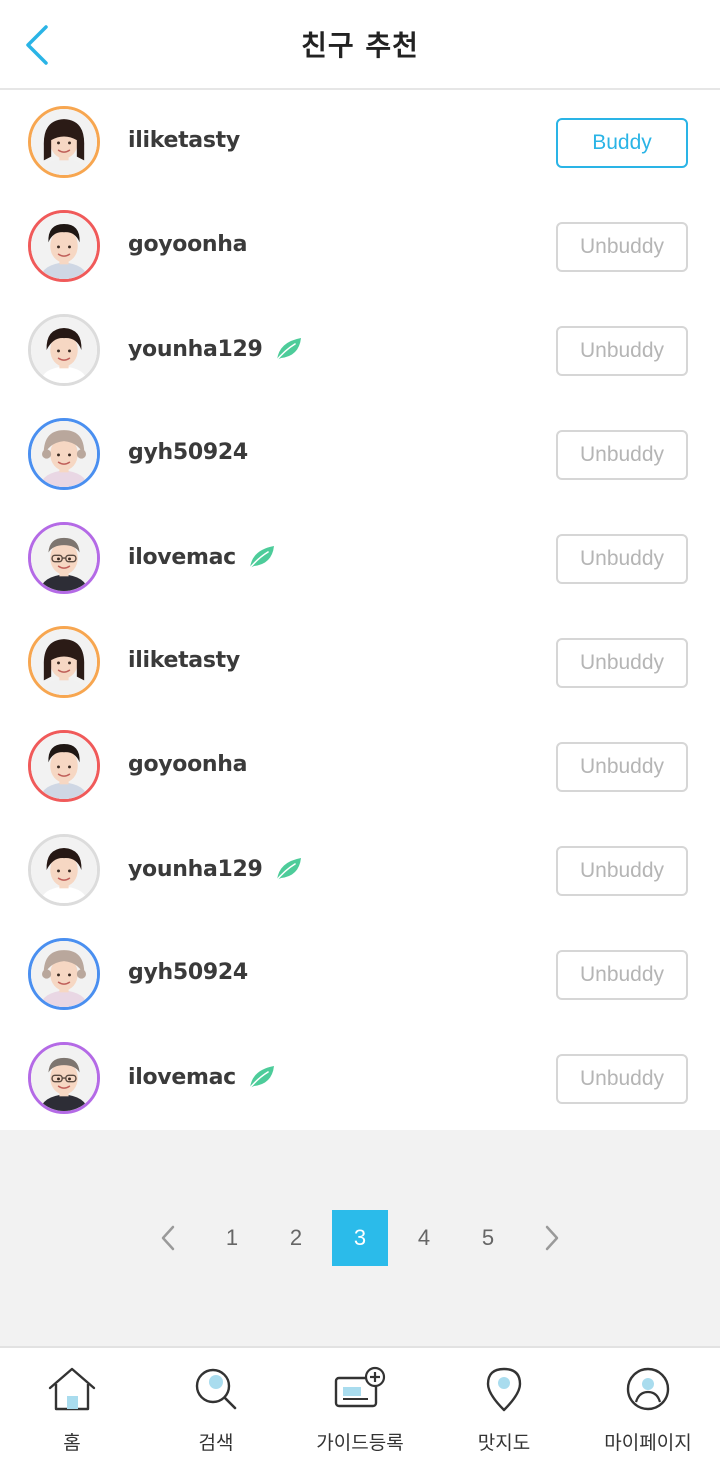  What do you see at coordinates (648, 1443) in the screenshot?
I see `tab-label: 마이페이지` at bounding box center [648, 1443].